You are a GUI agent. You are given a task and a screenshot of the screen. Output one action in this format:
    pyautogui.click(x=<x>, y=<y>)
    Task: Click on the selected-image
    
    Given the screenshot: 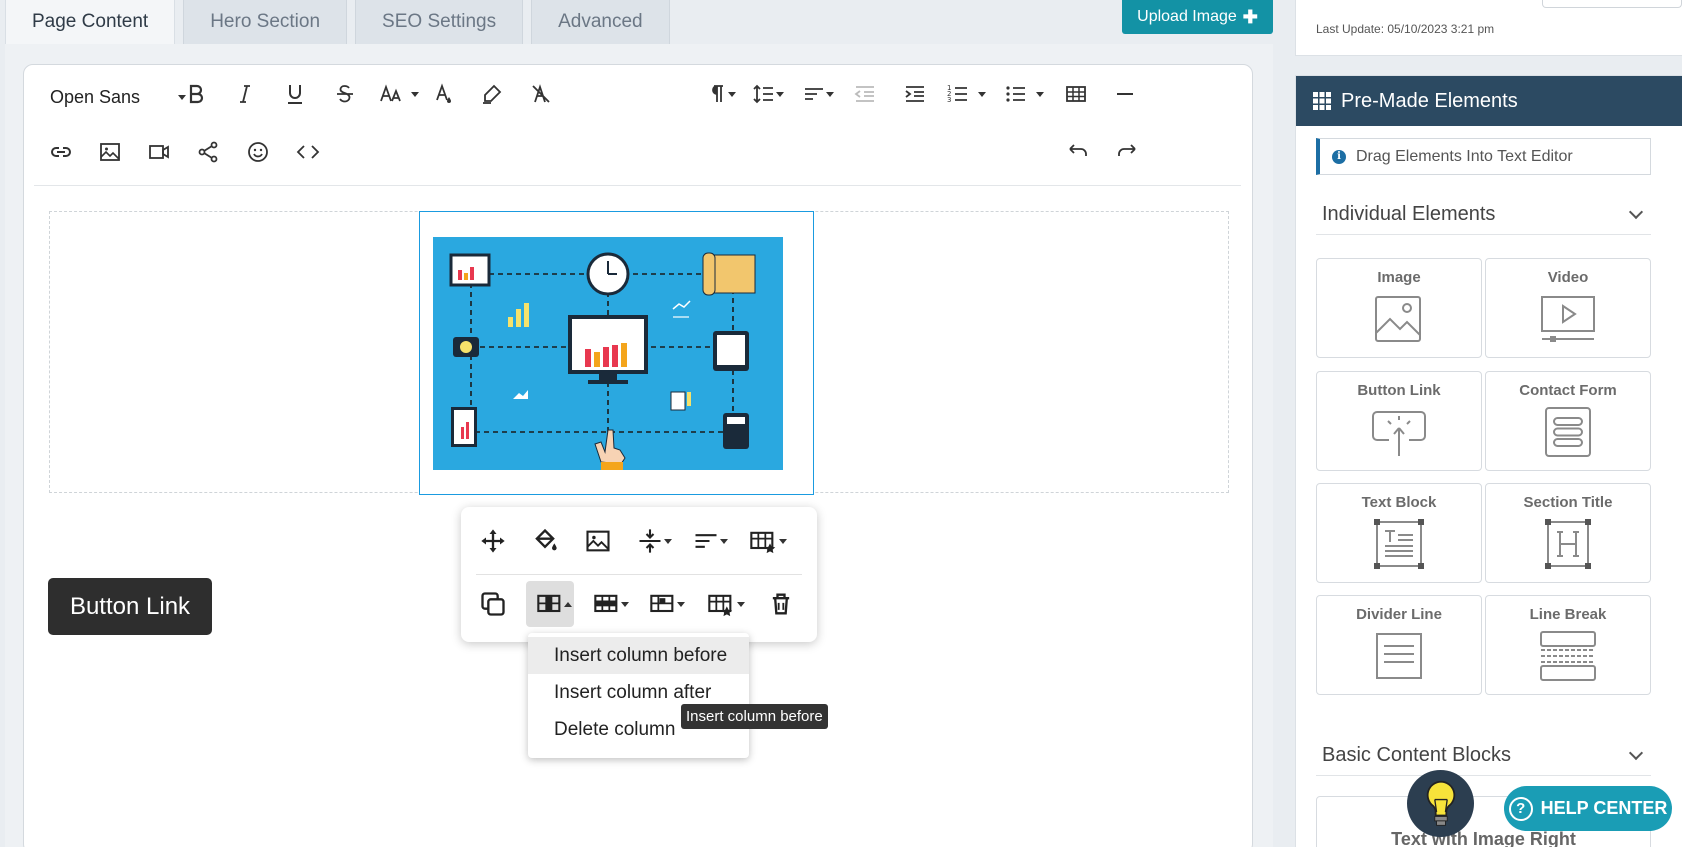 What is the action you would take?
    pyautogui.click(x=616, y=353)
    